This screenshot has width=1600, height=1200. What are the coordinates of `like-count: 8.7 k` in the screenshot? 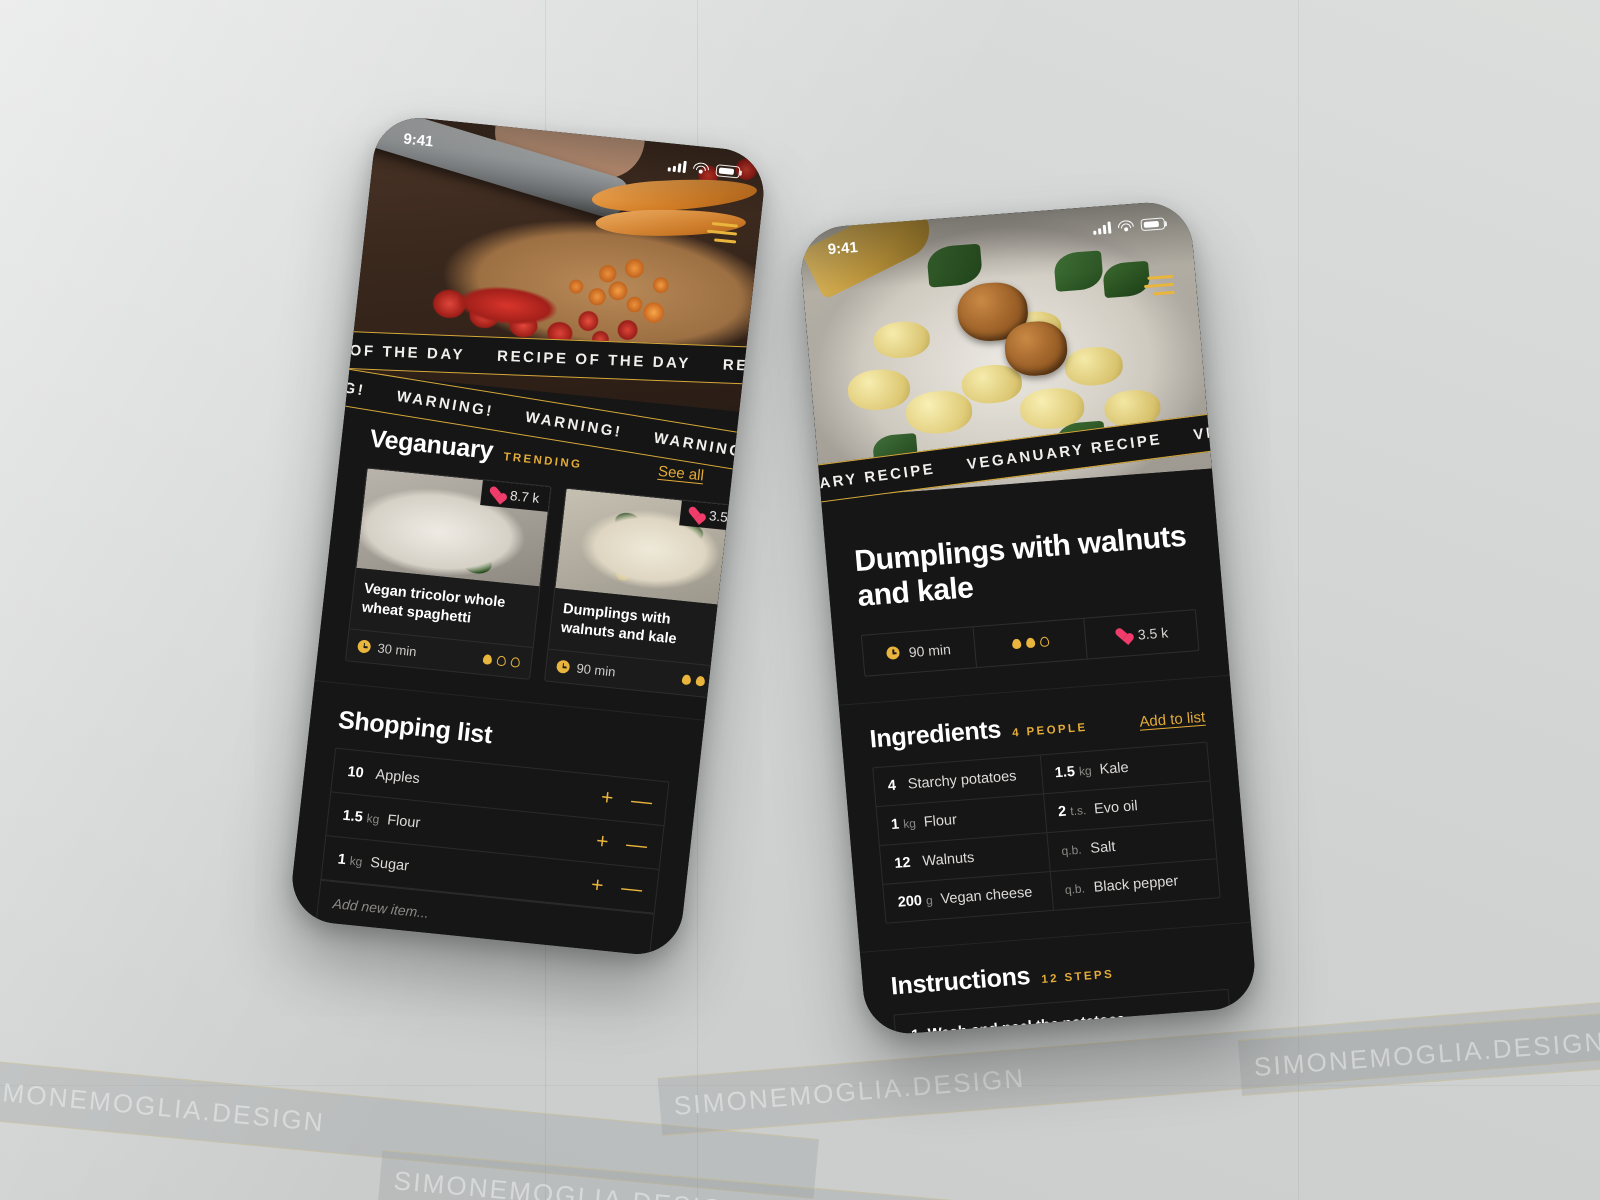 It's located at (525, 497).